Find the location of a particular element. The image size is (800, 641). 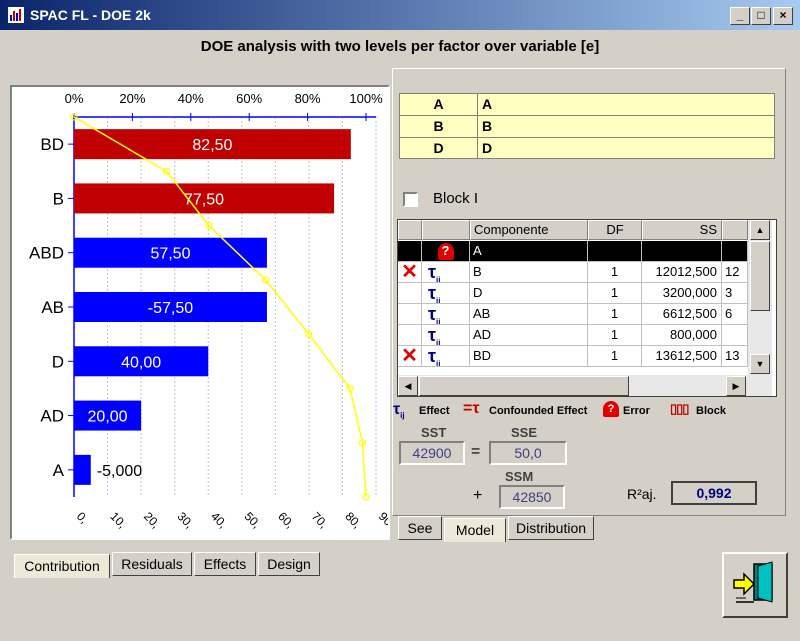

row-extra: 3 is located at coordinates (735, 293).